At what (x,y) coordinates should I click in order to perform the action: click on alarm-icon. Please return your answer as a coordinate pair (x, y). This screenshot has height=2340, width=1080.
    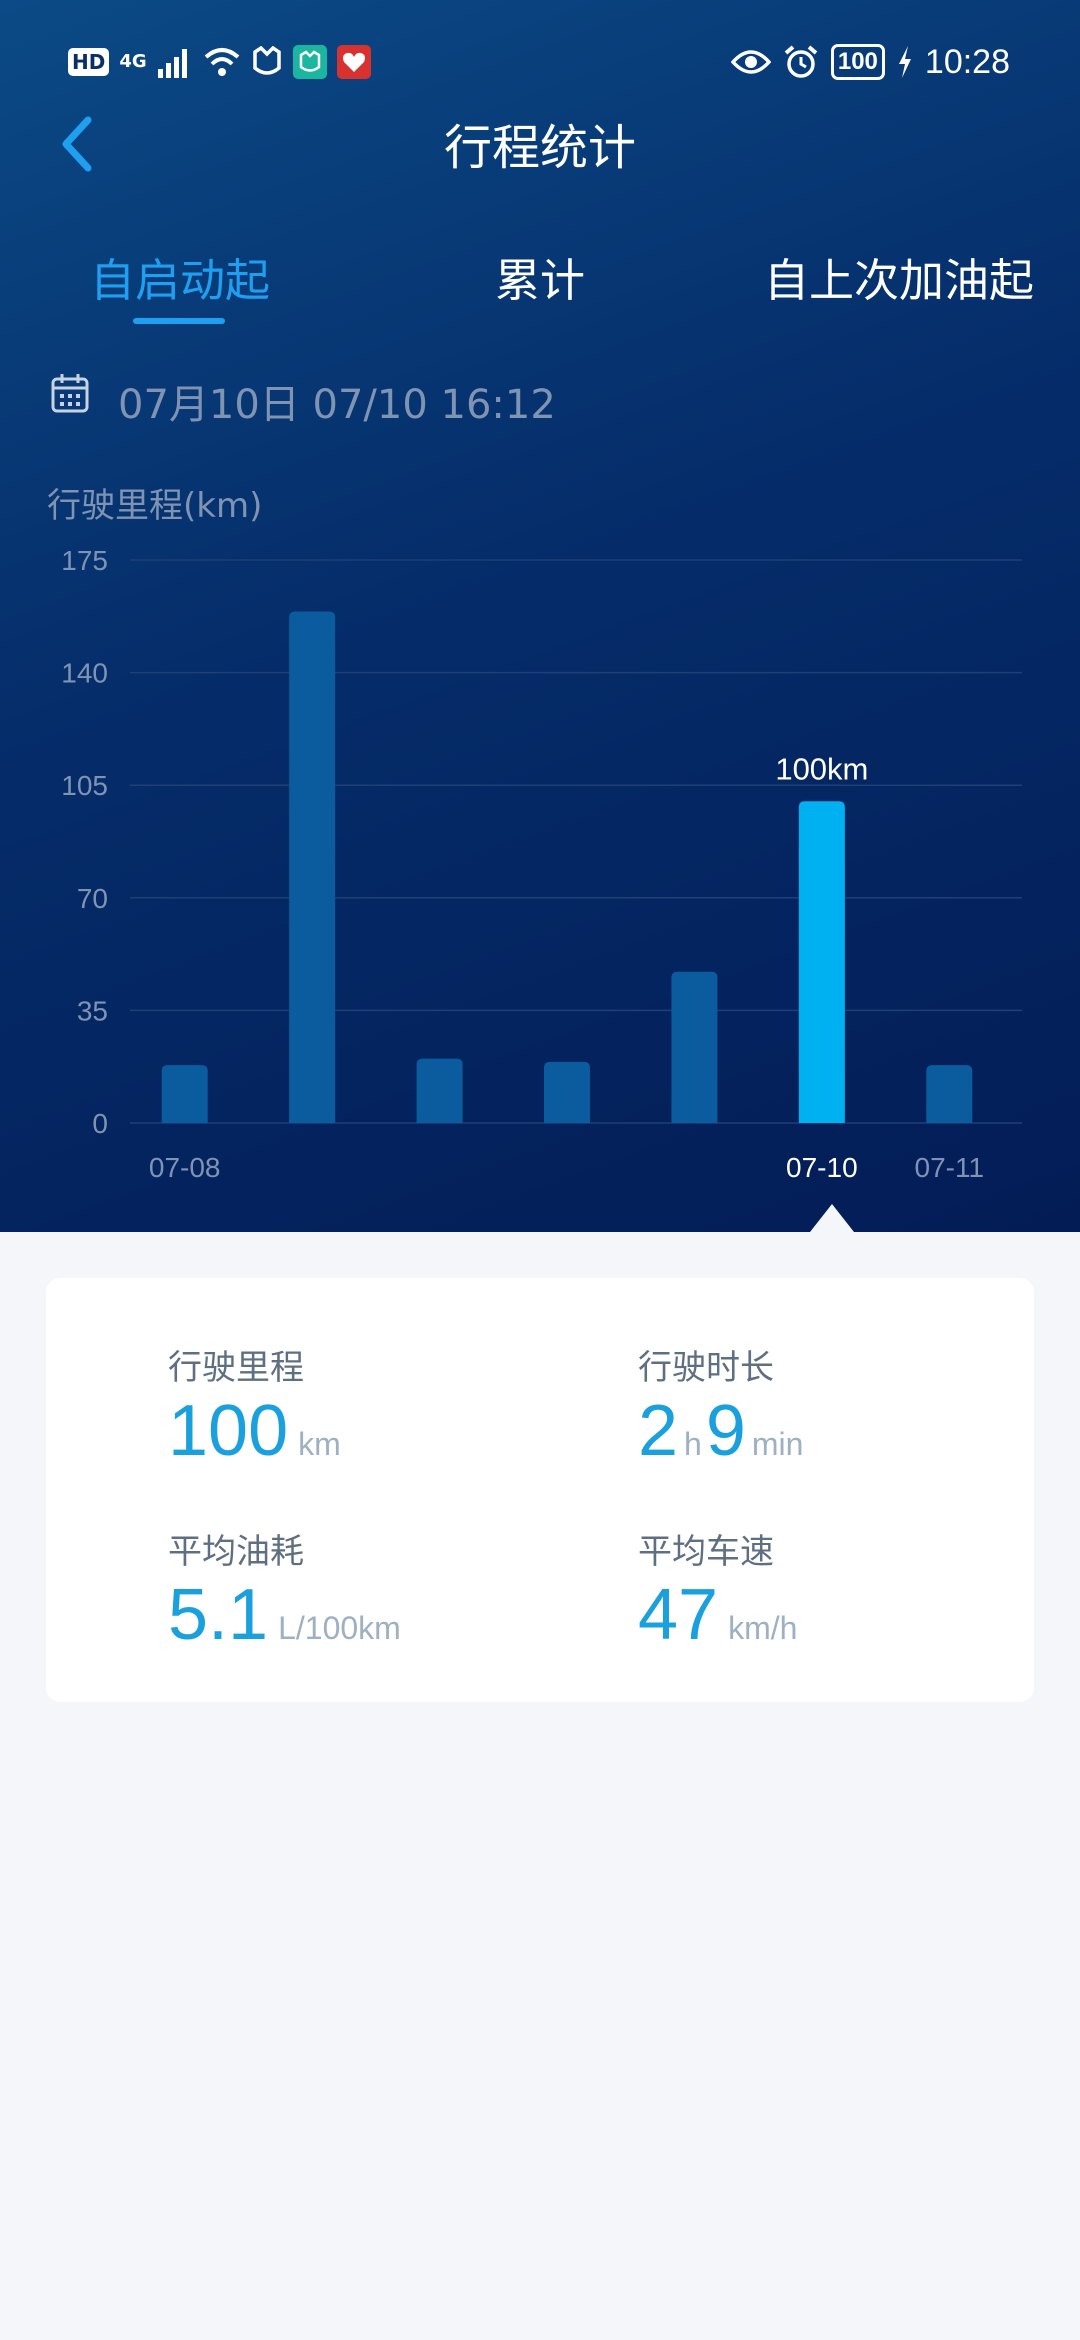
    Looking at the image, I should click on (801, 61).